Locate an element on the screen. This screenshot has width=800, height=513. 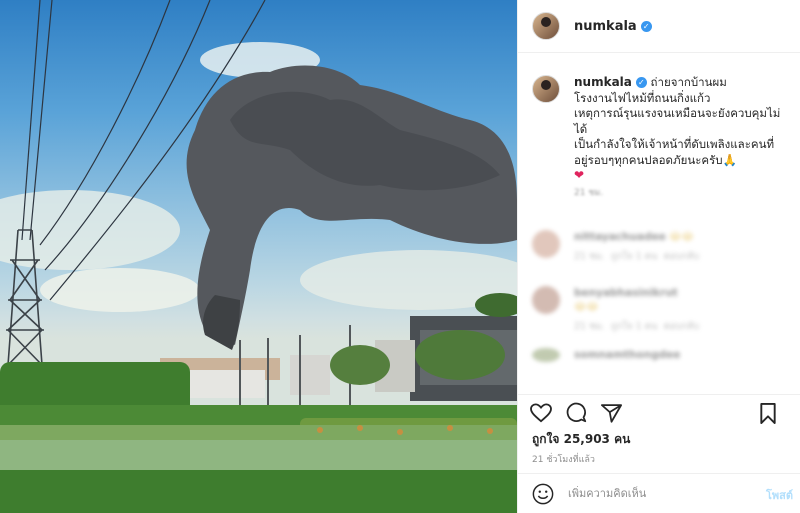
comment-username: somnamthongdee is located at coordinates (627, 355).